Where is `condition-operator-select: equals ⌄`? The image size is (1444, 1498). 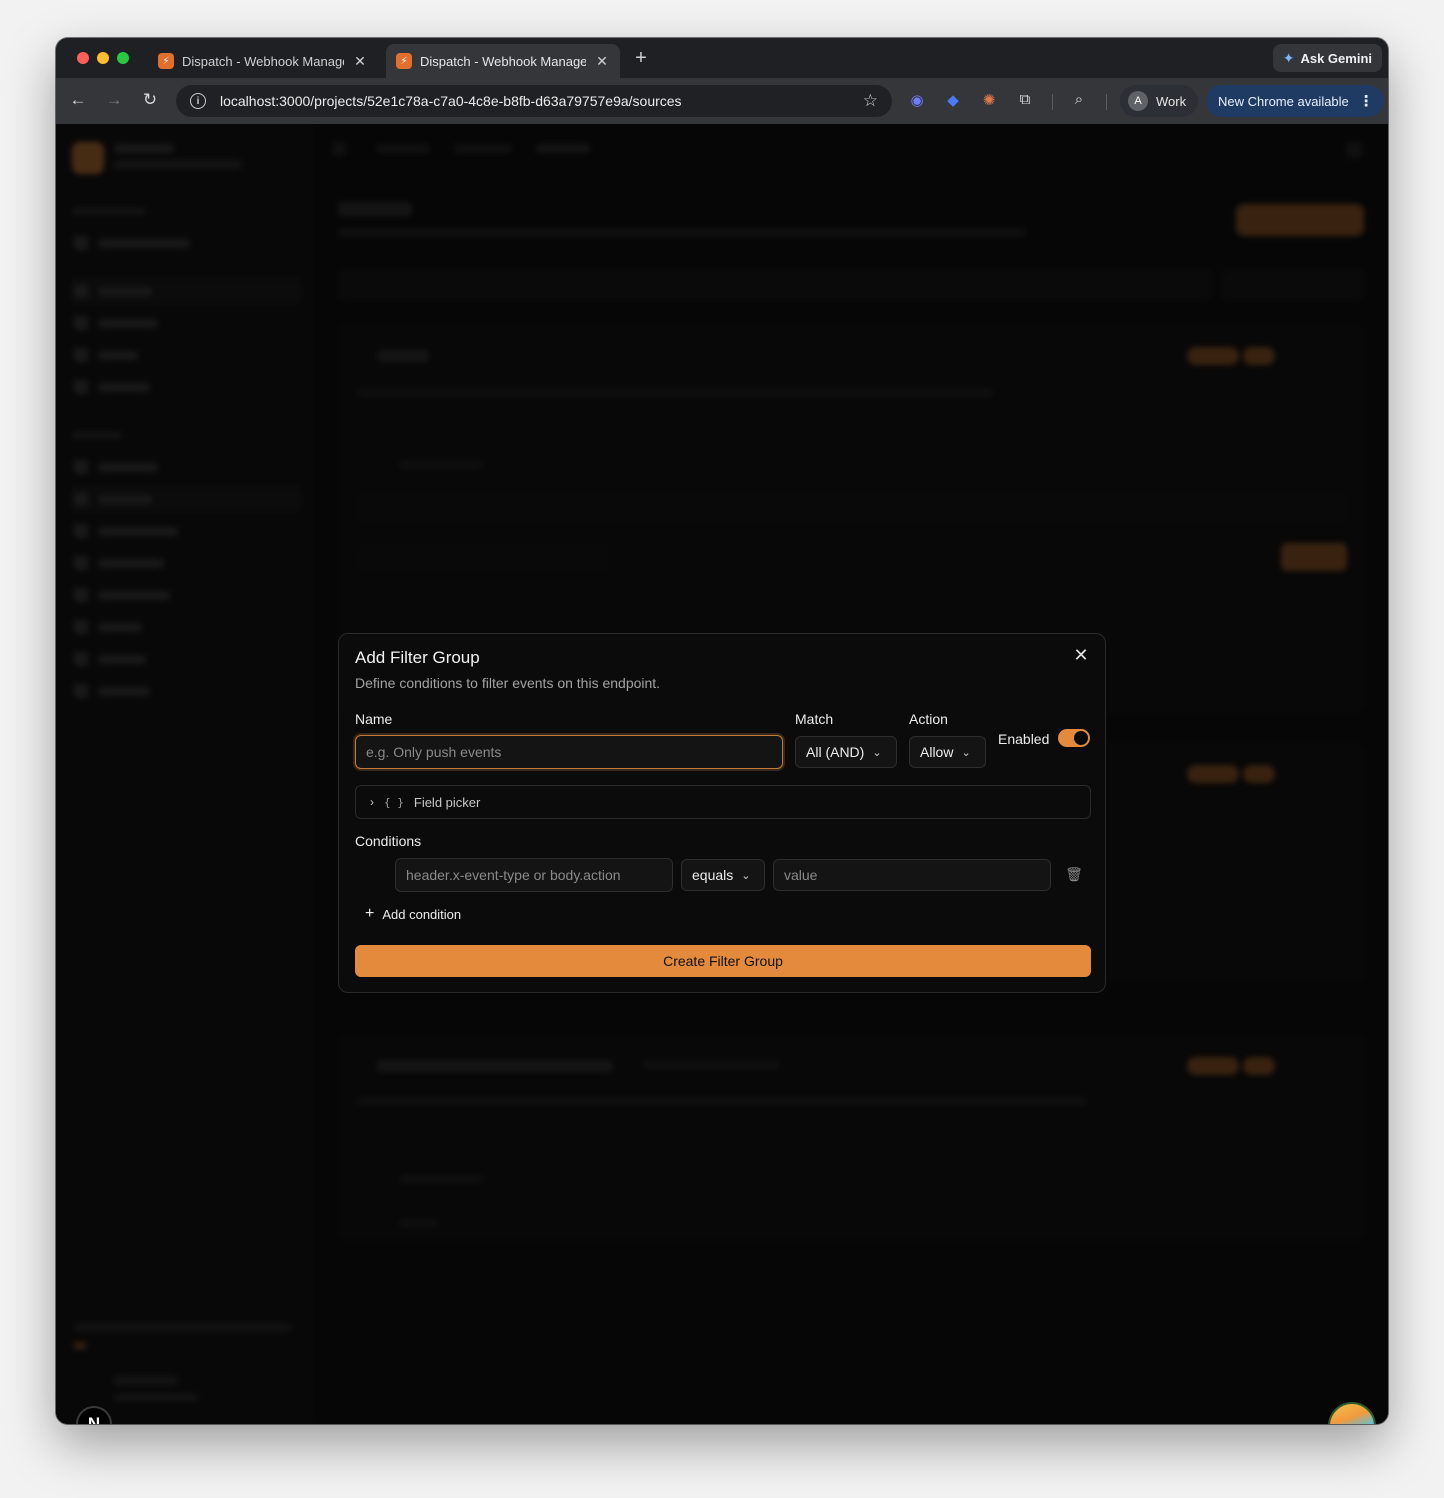 condition-operator-select: equals ⌄ is located at coordinates (723, 875).